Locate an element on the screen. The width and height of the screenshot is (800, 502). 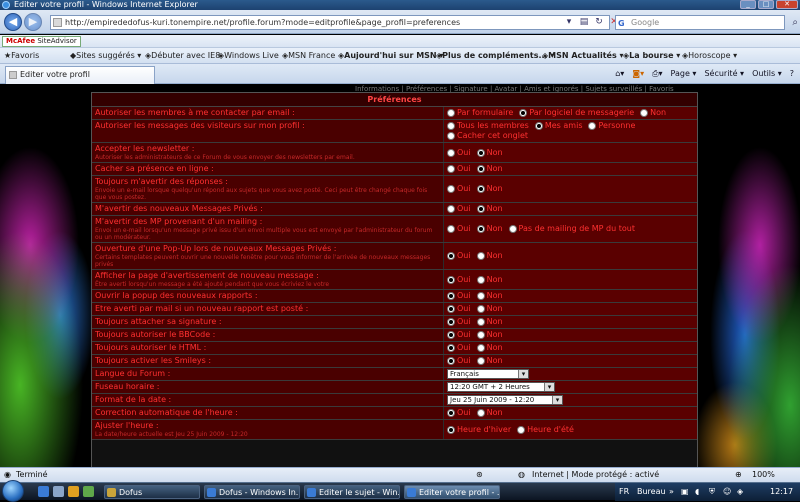
refresh-icon: ↻ is located at coordinates (599, 22).